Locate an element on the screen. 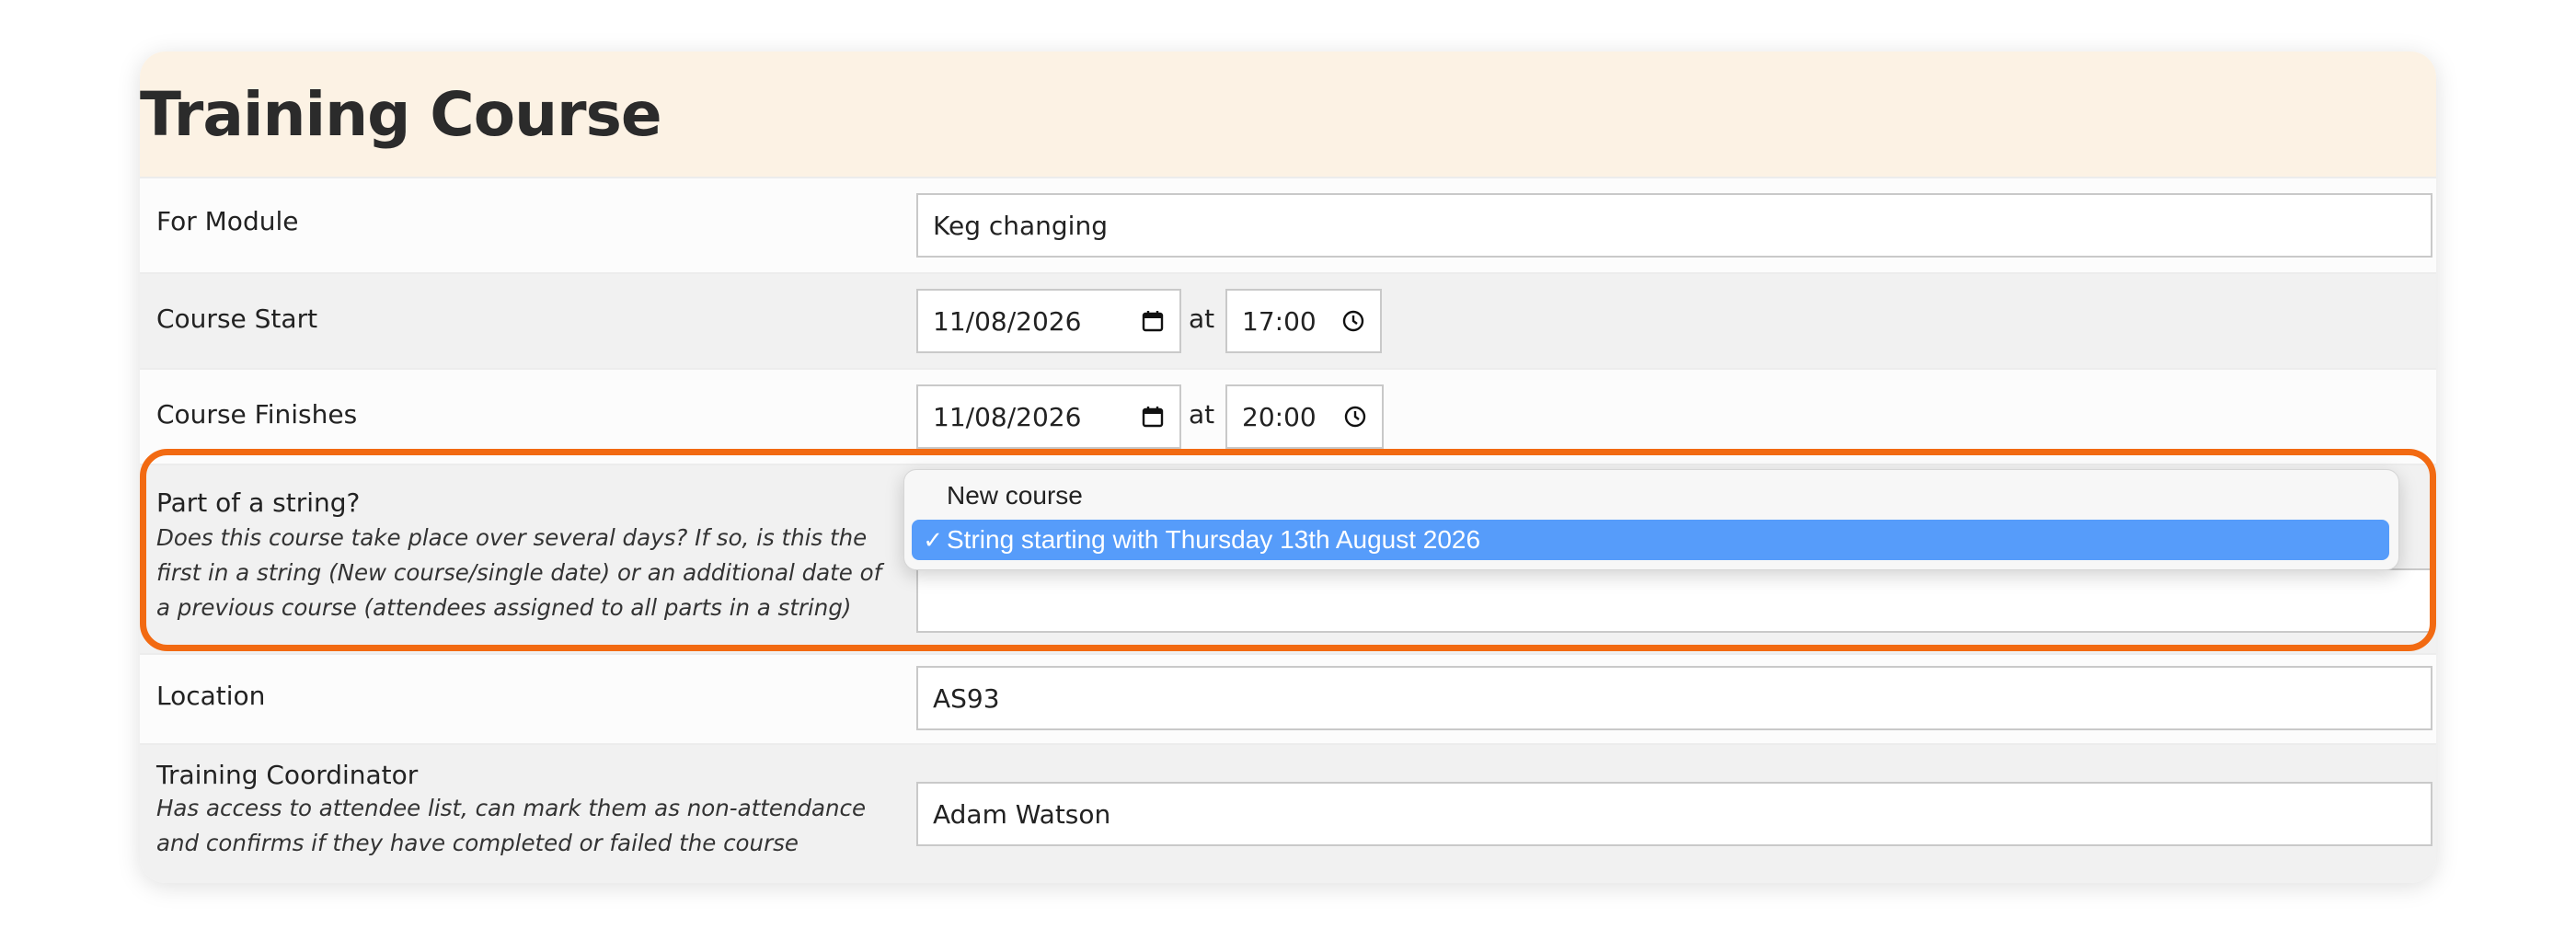 Image resolution: width=2576 pixels, height=940 pixels. coordinator-value: Adam Watson is located at coordinates (1022, 814).